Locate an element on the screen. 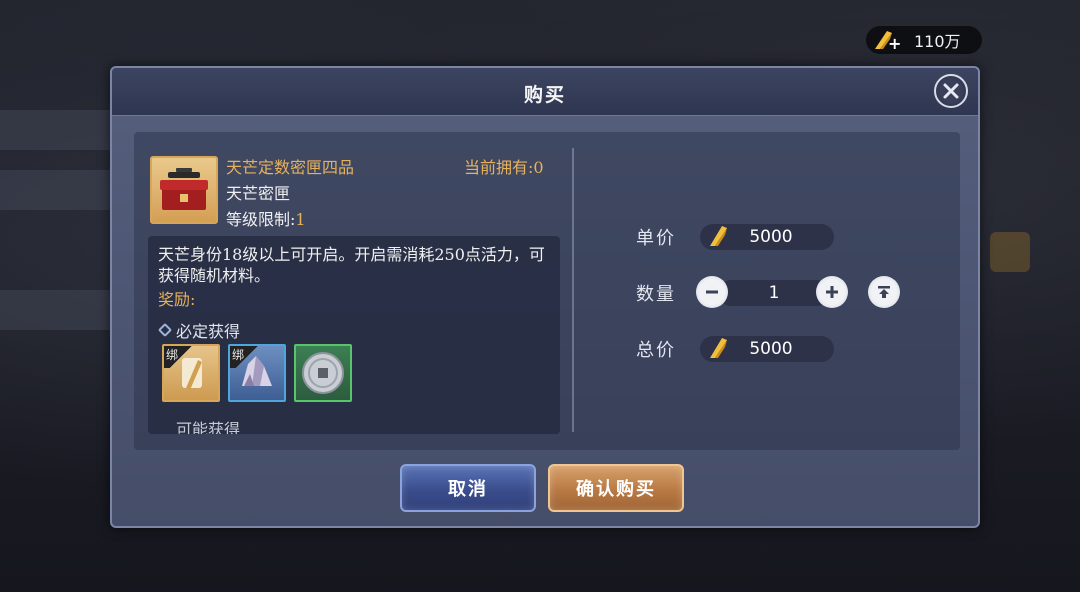 The image size is (1080, 592). possible-rewards-label-partial: 可能获得 is located at coordinates (208, 427).